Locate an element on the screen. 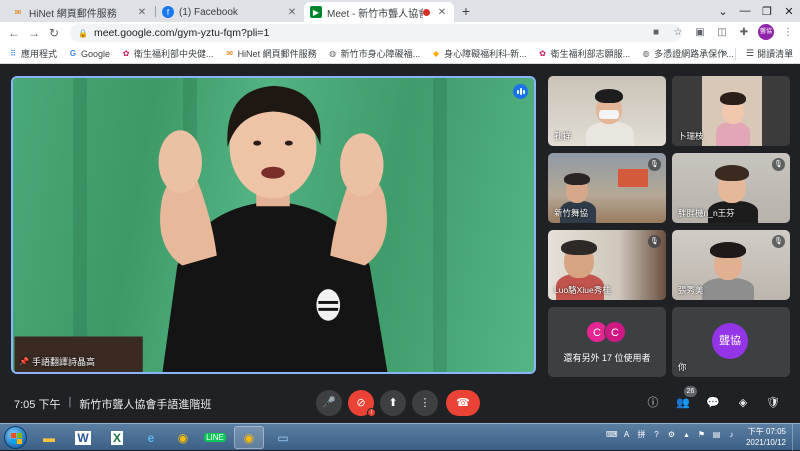 Image resolution: width=800 pixels, height=451 pixels. clock-time: 下午 07:05 is located at coordinates (766, 431).